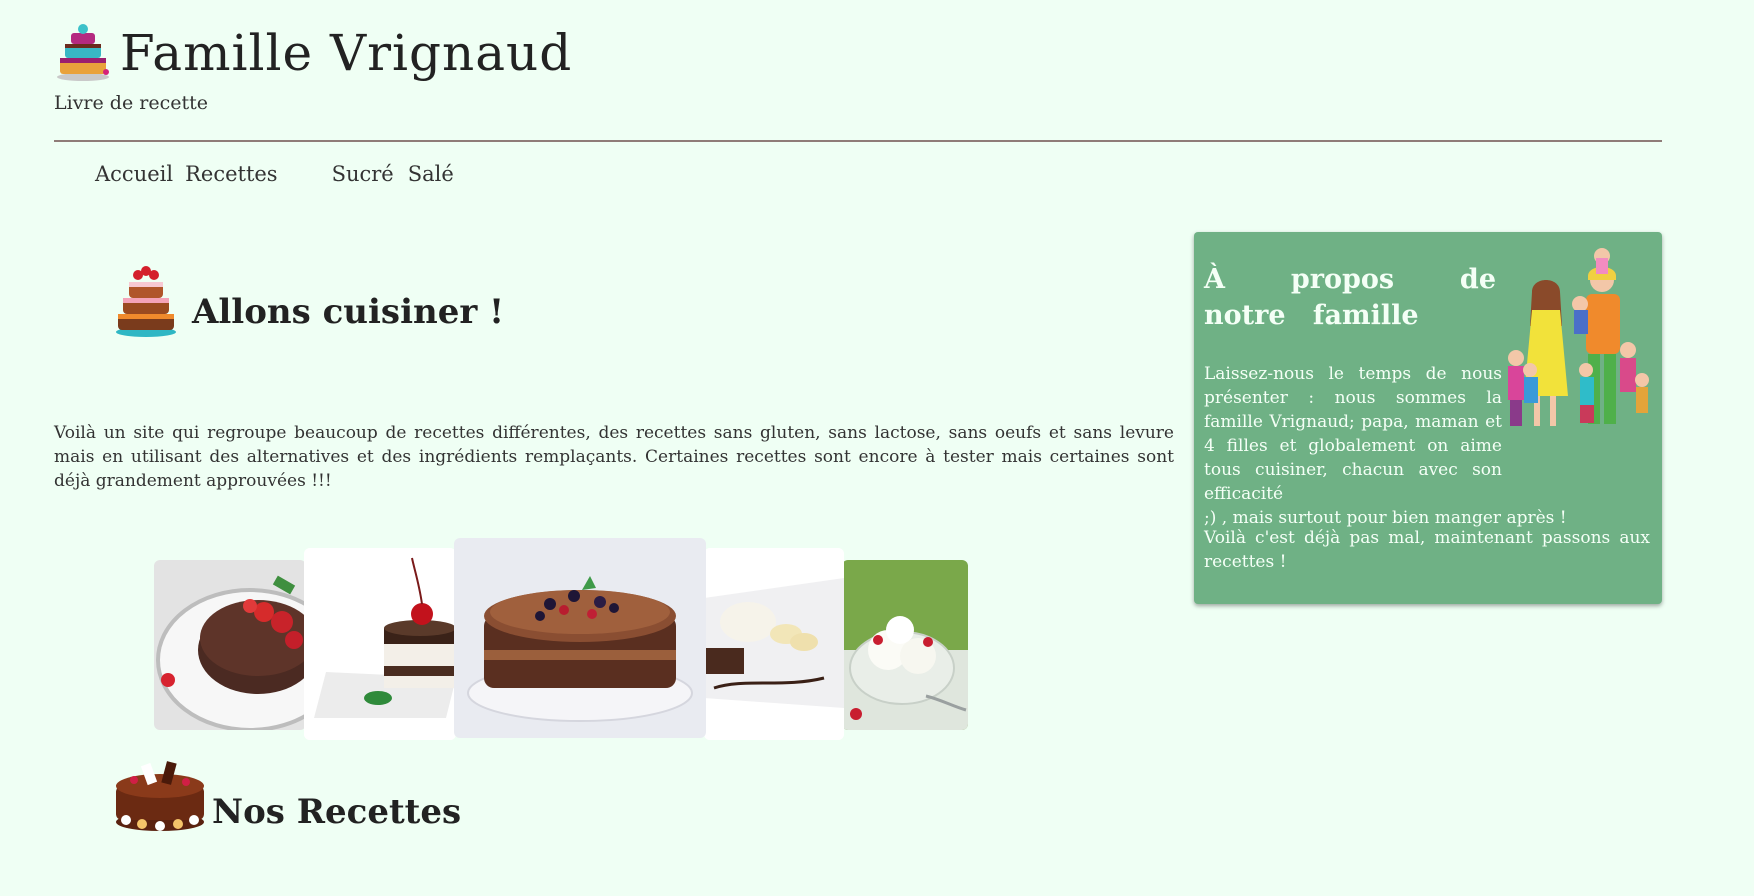 The height and width of the screenshot is (896, 1754). Describe the element at coordinates (580, 638) in the screenshot. I see `gallery-photo-chocolate-layer-cake` at that location.